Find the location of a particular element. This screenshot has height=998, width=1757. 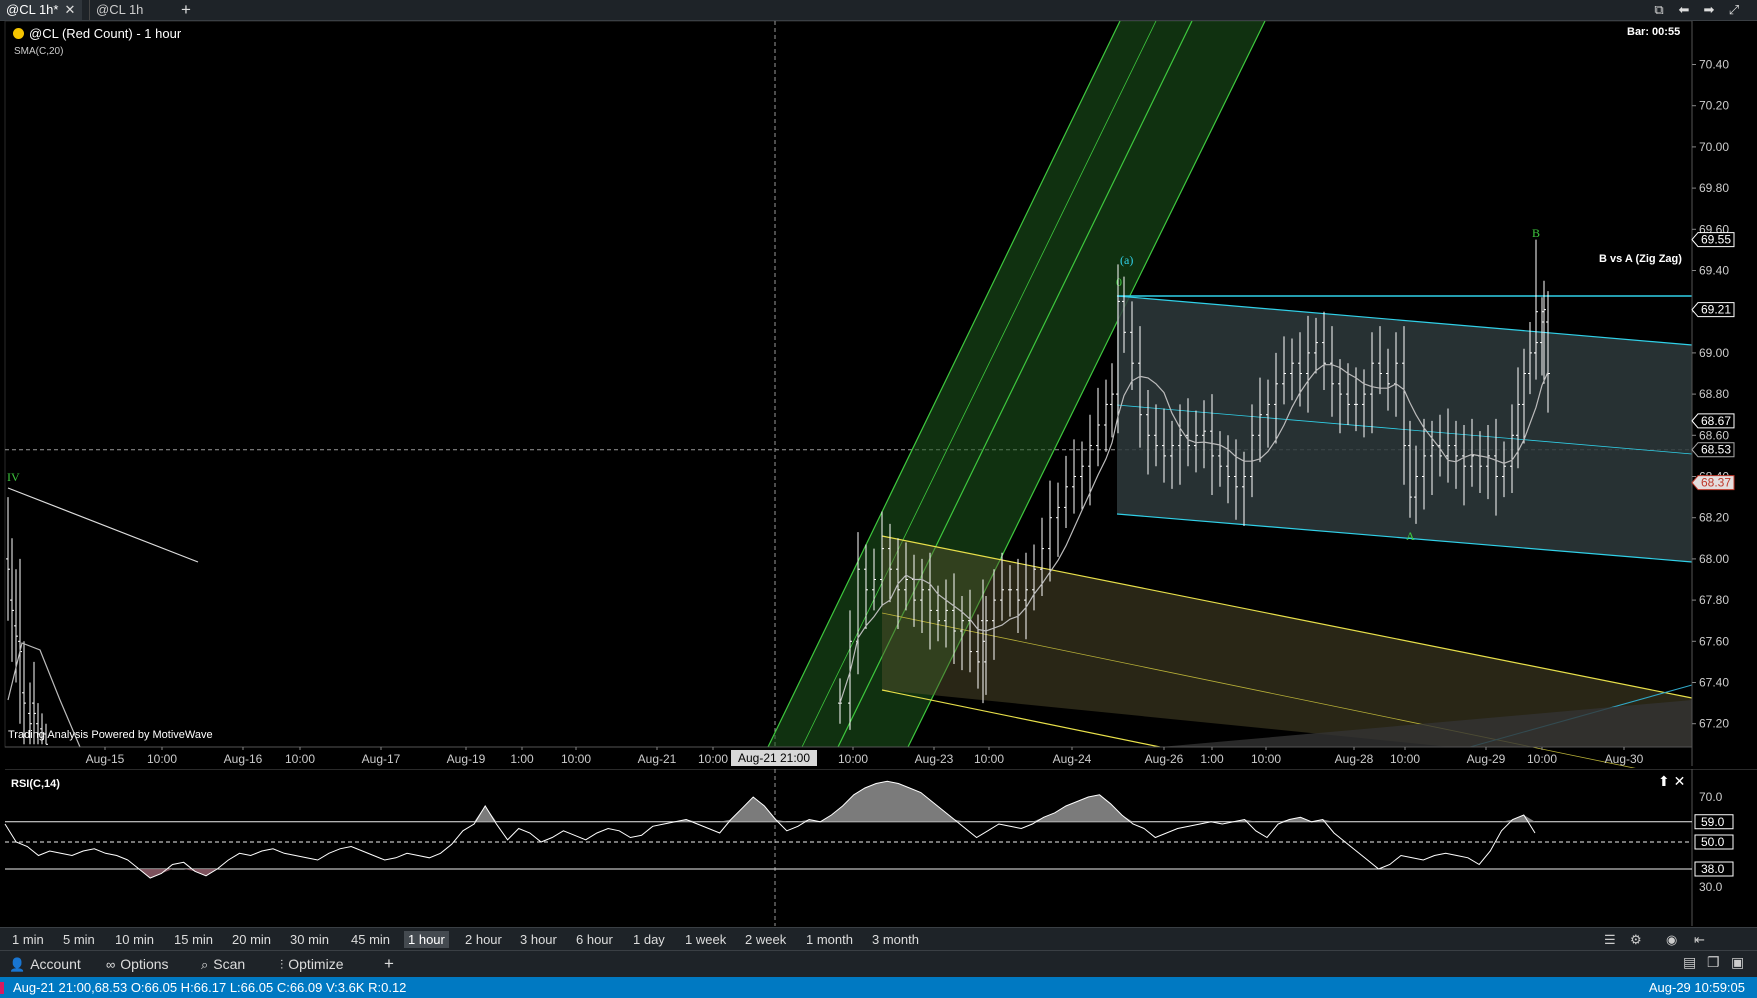

timeframe-45-min: 45 min is located at coordinates (370, 939).